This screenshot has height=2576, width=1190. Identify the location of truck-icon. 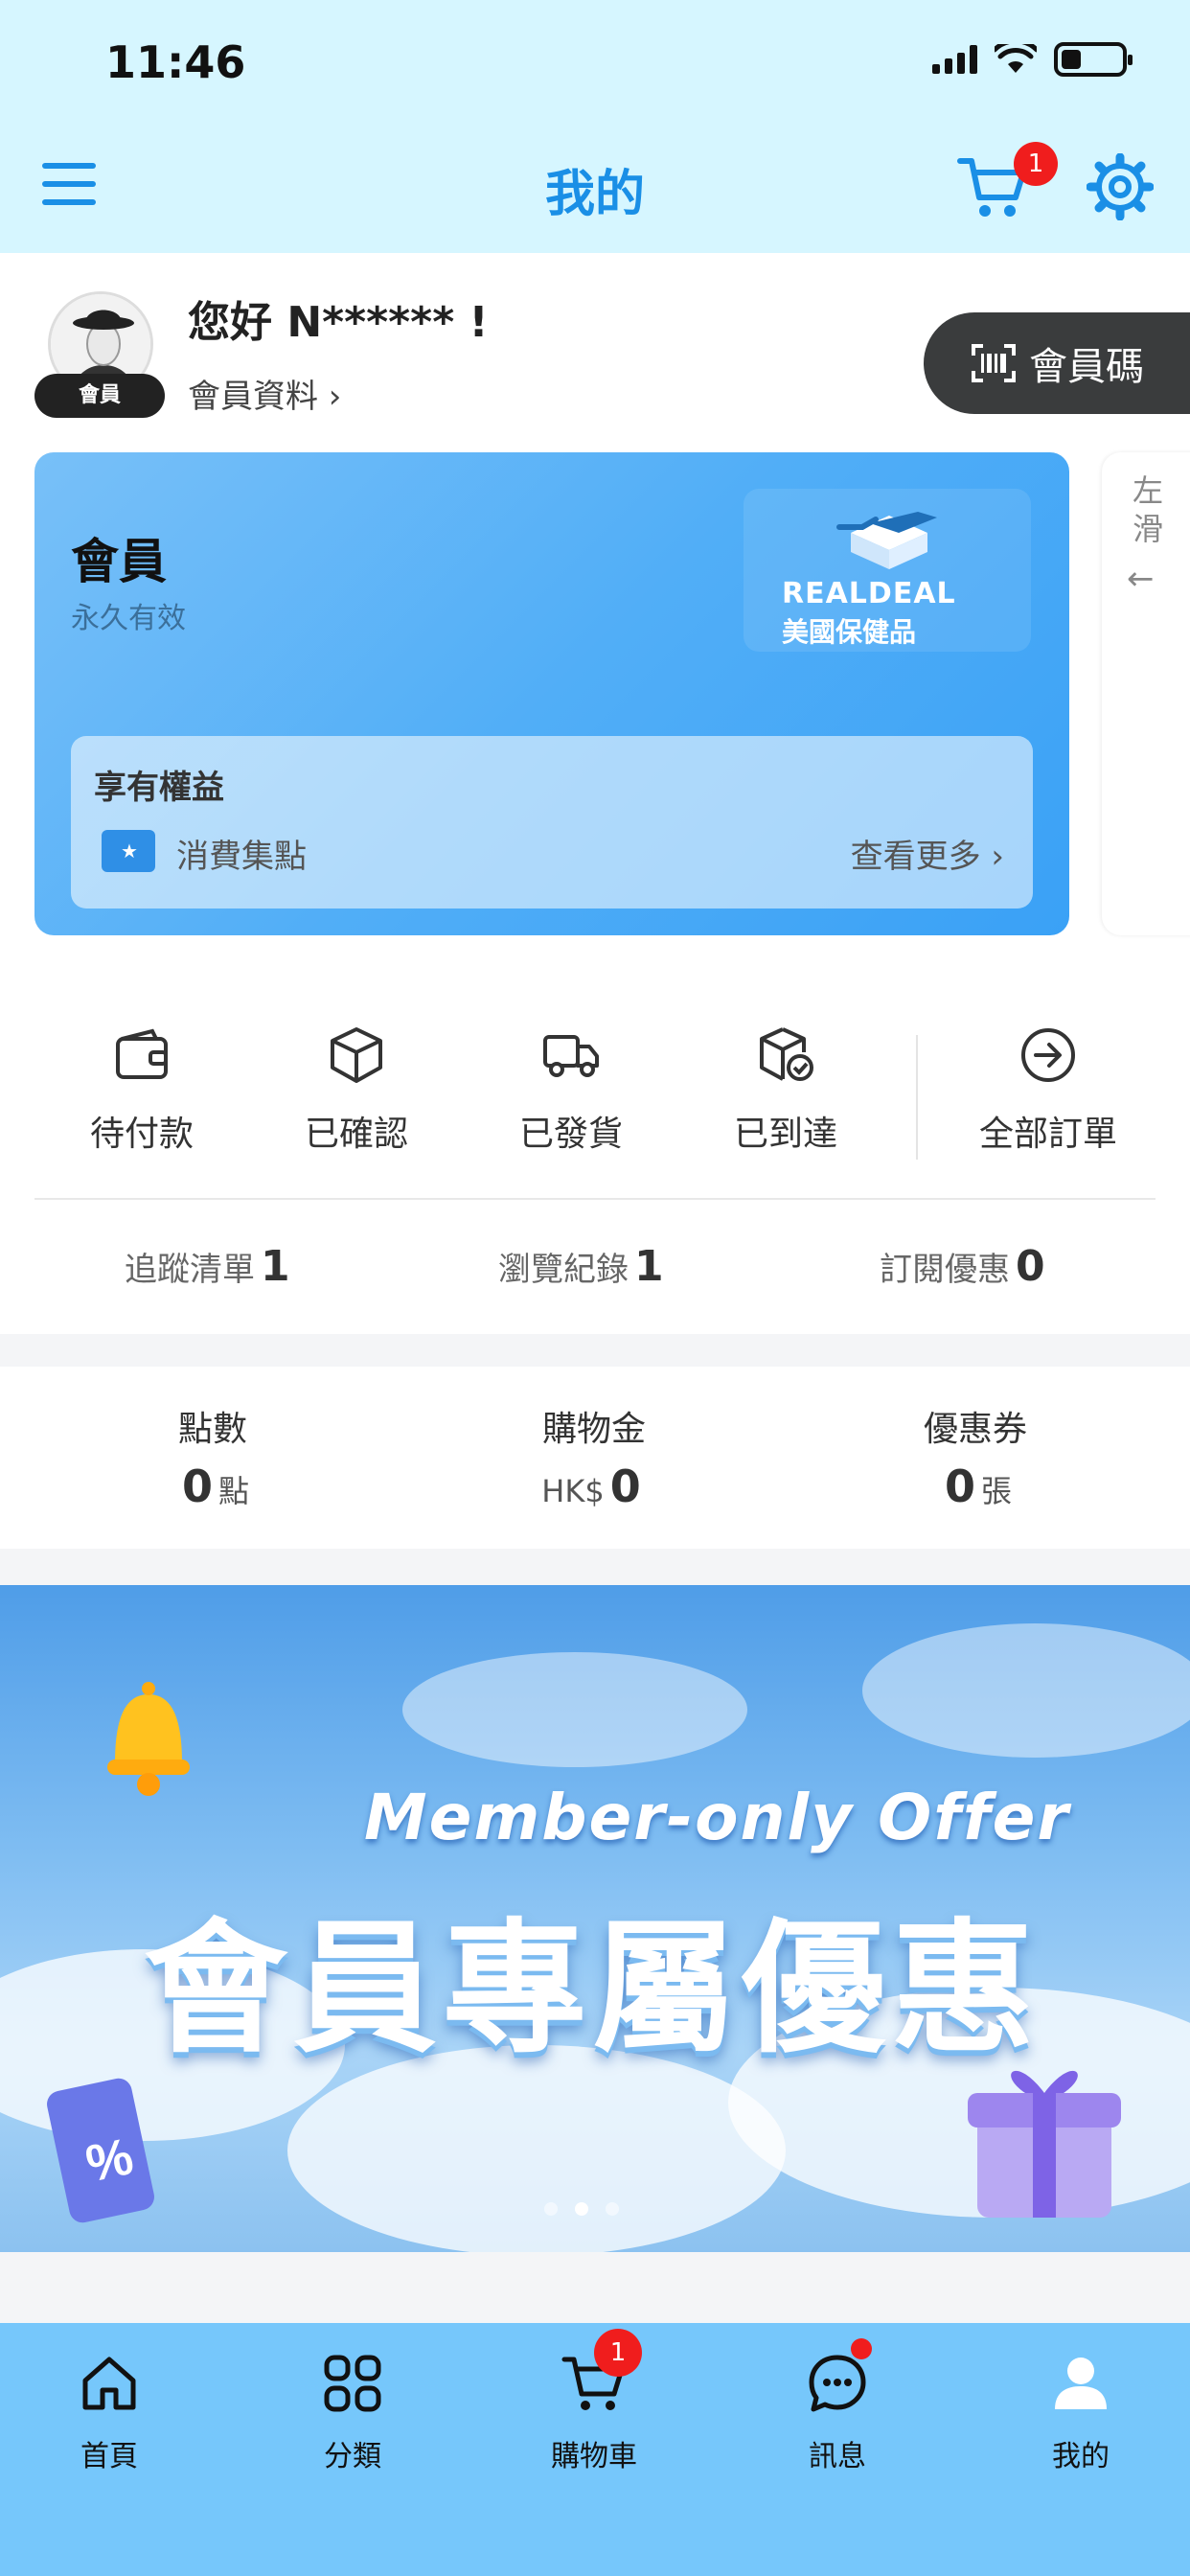
(571, 1056).